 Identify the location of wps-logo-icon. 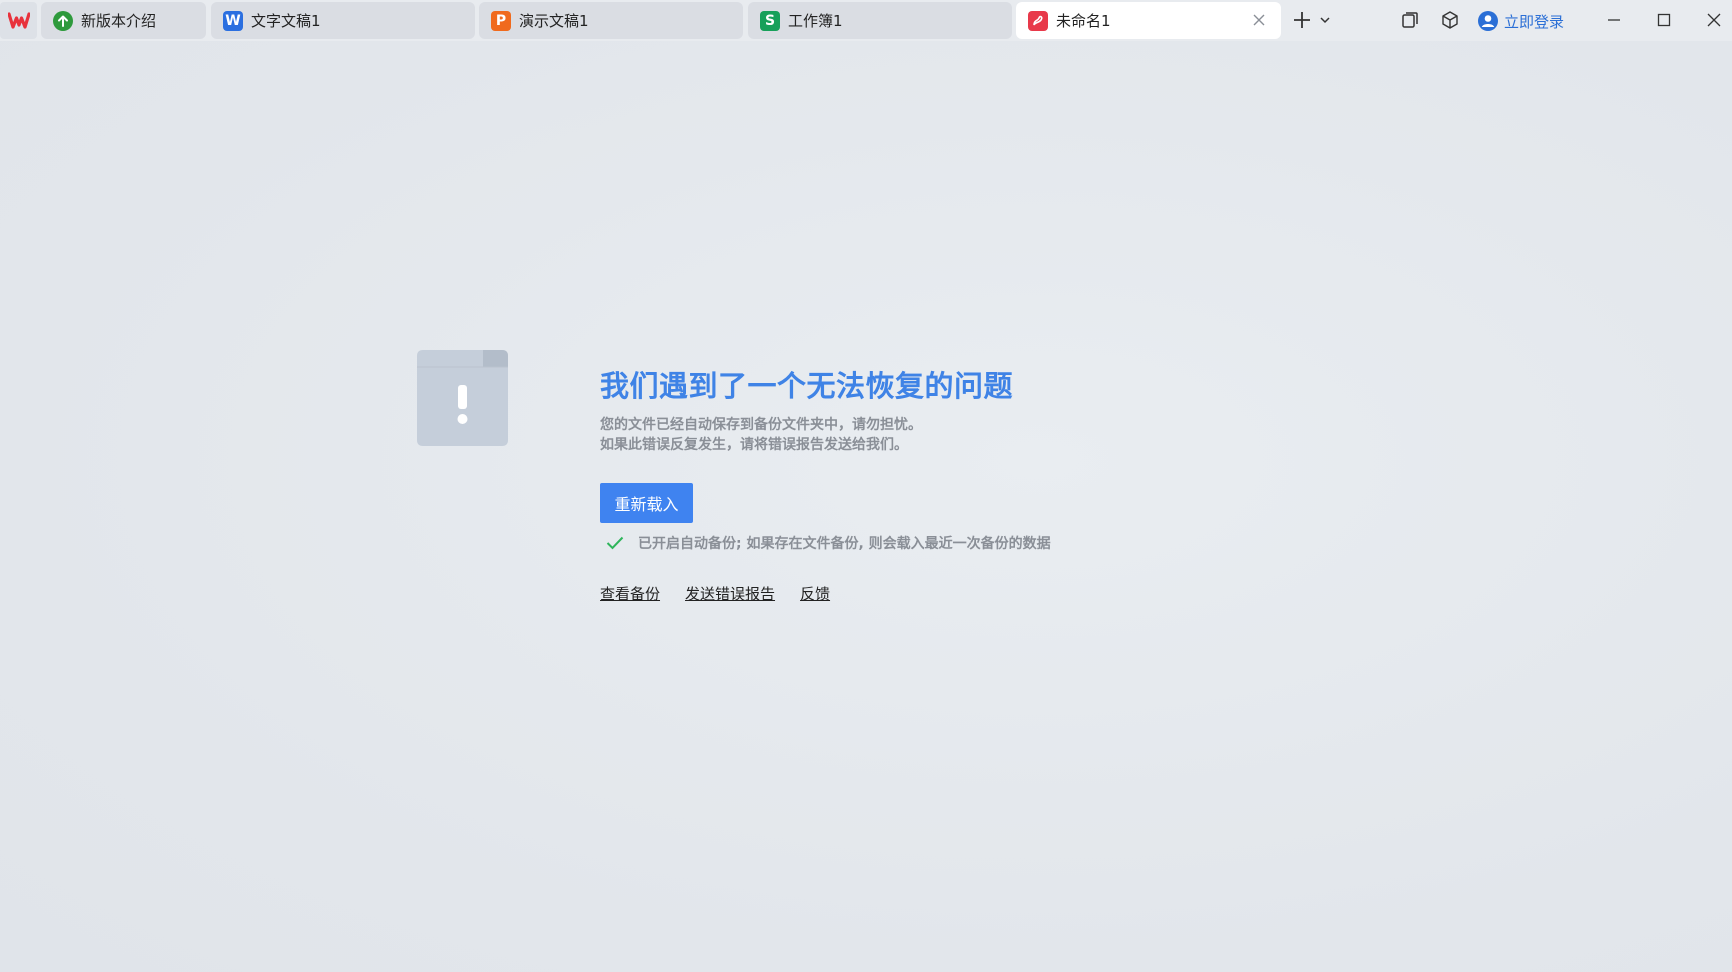
(18, 20).